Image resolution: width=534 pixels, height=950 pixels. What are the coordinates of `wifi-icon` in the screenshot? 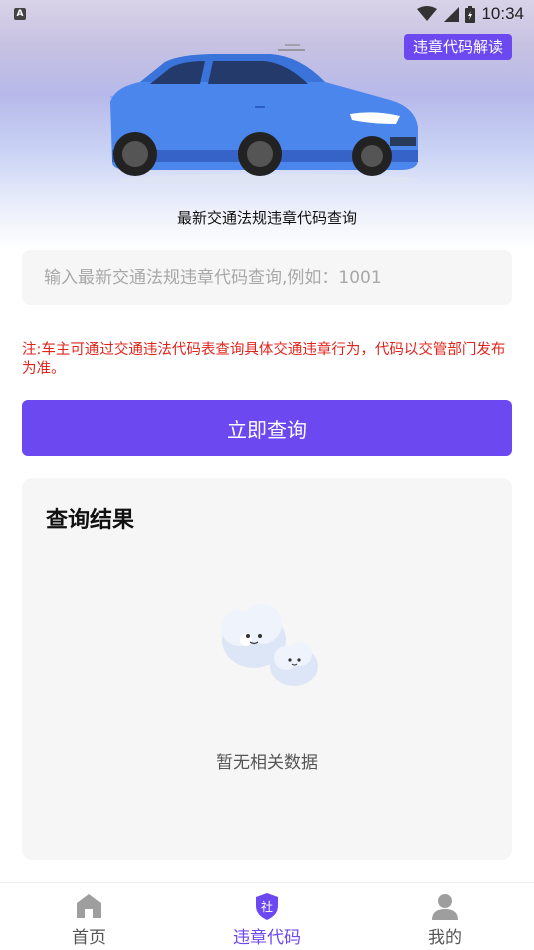 It's located at (427, 13).